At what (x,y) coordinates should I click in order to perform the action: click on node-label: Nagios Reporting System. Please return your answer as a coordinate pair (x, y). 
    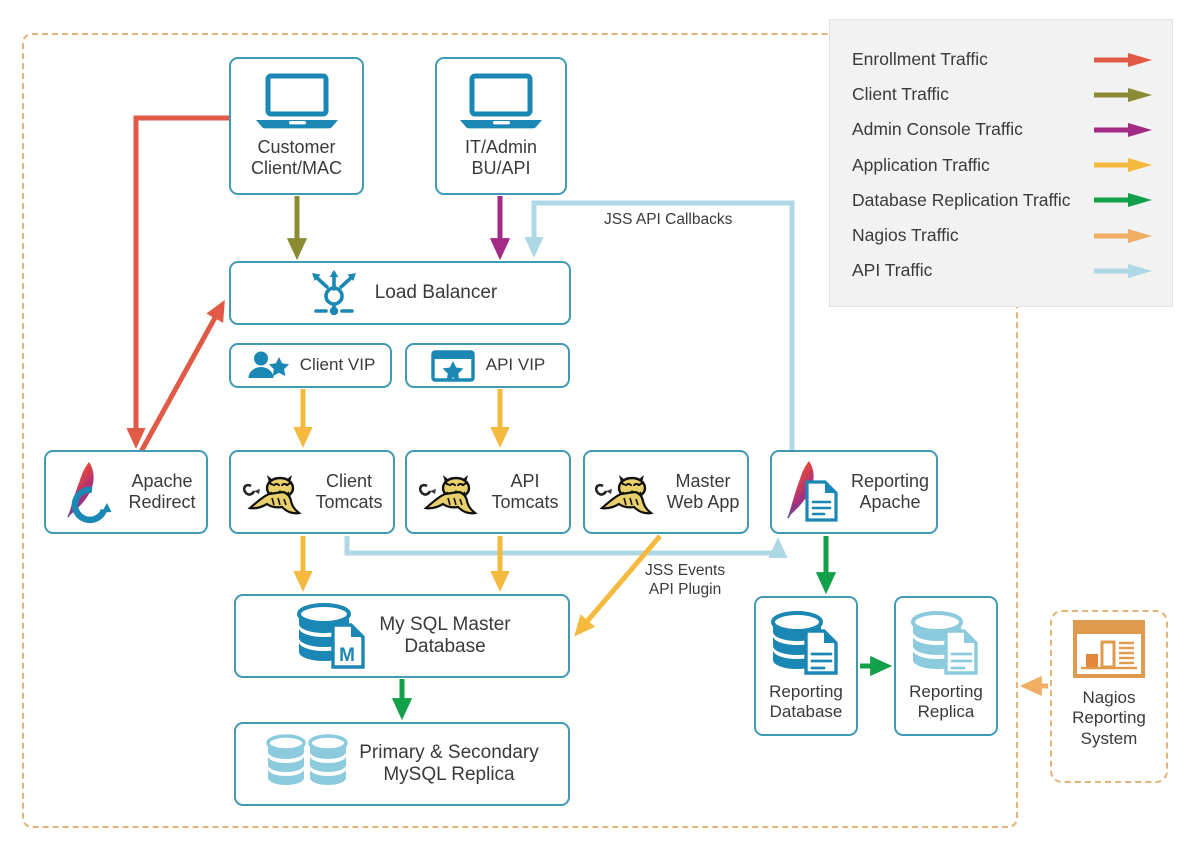
    Looking at the image, I should click on (1109, 718).